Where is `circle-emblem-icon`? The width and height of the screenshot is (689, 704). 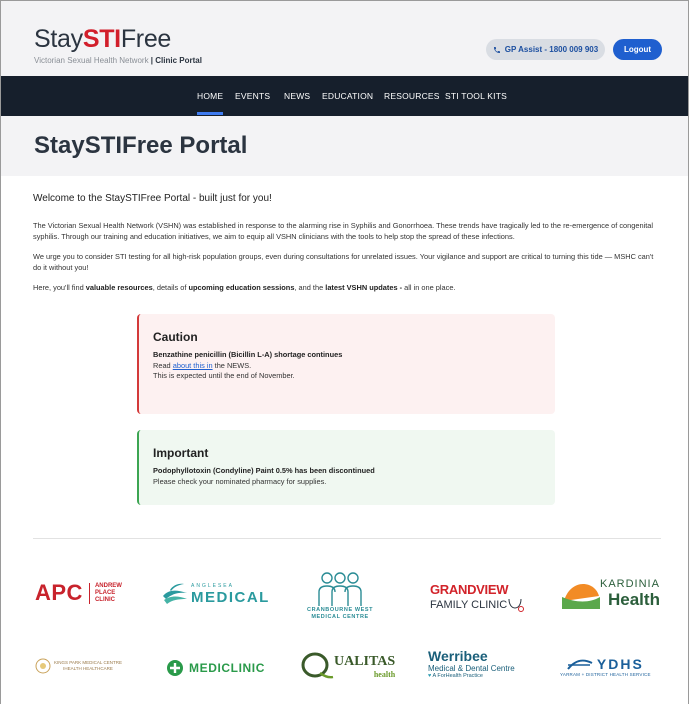 circle-emblem-icon is located at coordinates (43, 666).